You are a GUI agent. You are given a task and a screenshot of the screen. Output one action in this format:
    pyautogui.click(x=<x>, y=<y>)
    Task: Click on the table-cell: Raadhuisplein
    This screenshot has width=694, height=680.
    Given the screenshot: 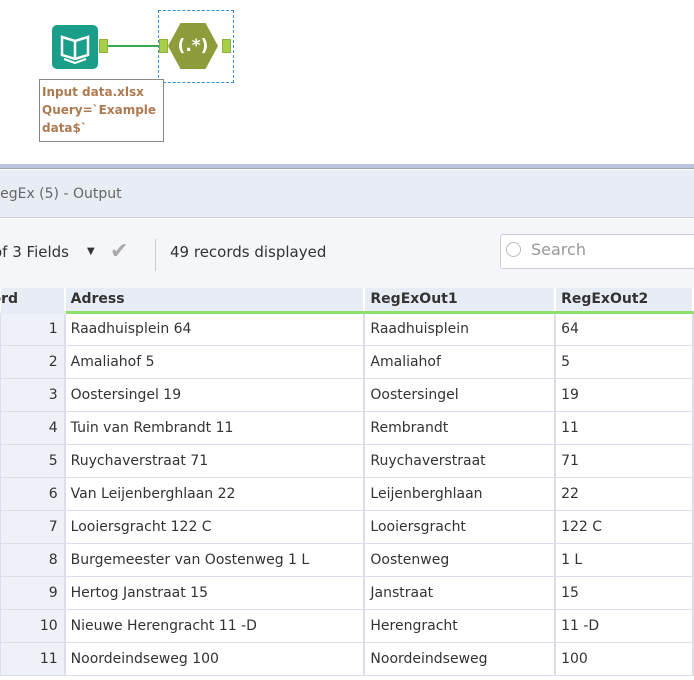 What is the action you would take?
    pyautogui.click(x=460, y=328)
    